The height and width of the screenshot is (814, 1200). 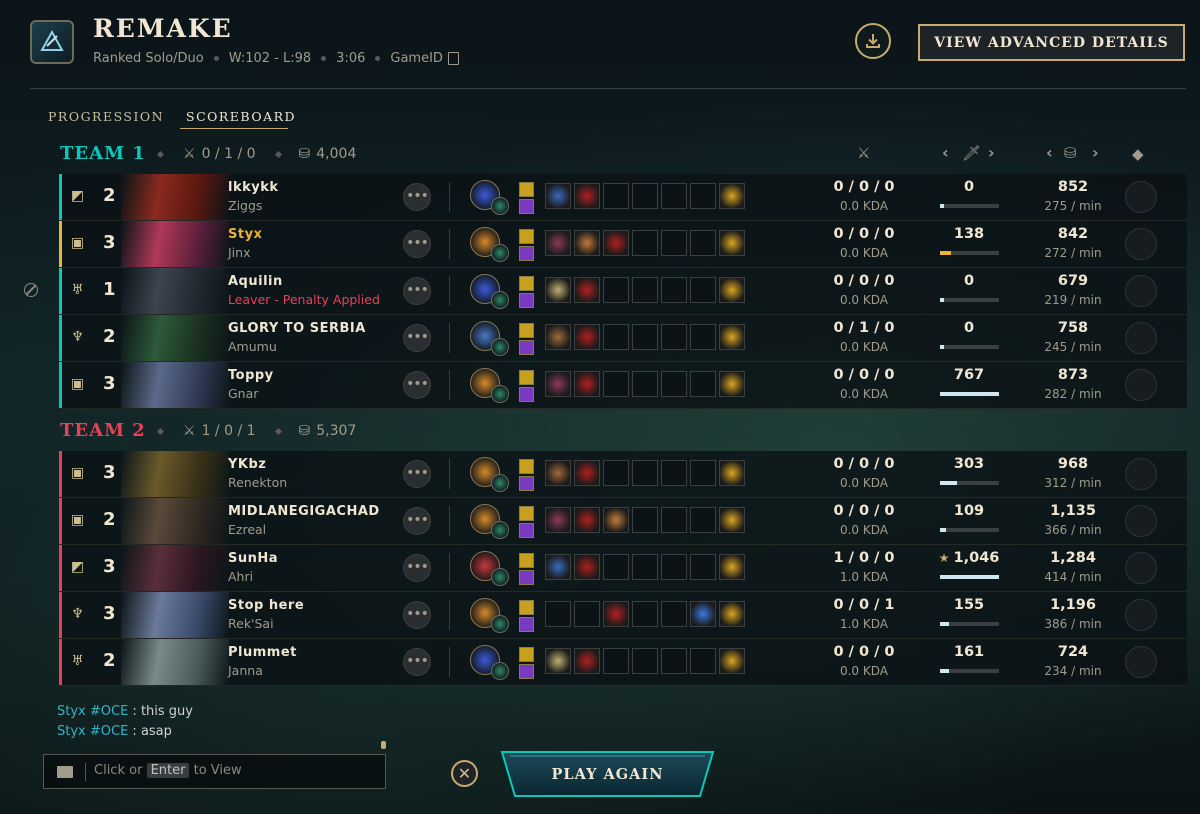 I want to click on summoner-name: Aquilin, so click(x=255, y=281).